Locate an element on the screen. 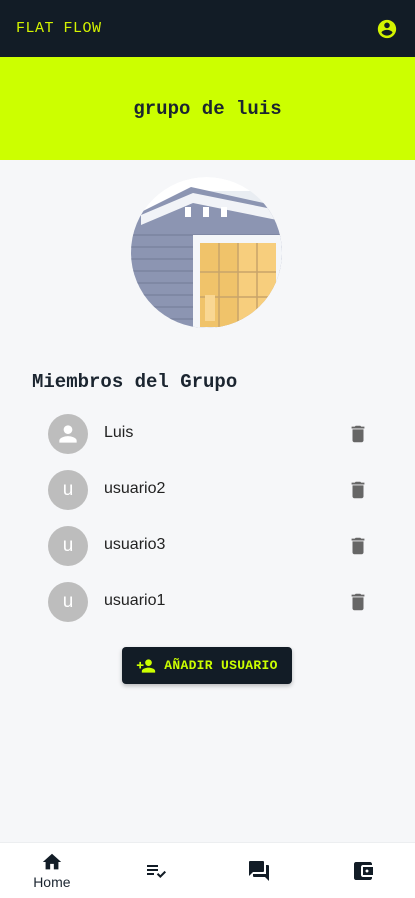  nav-wallet is located at coordinates (363, 870).